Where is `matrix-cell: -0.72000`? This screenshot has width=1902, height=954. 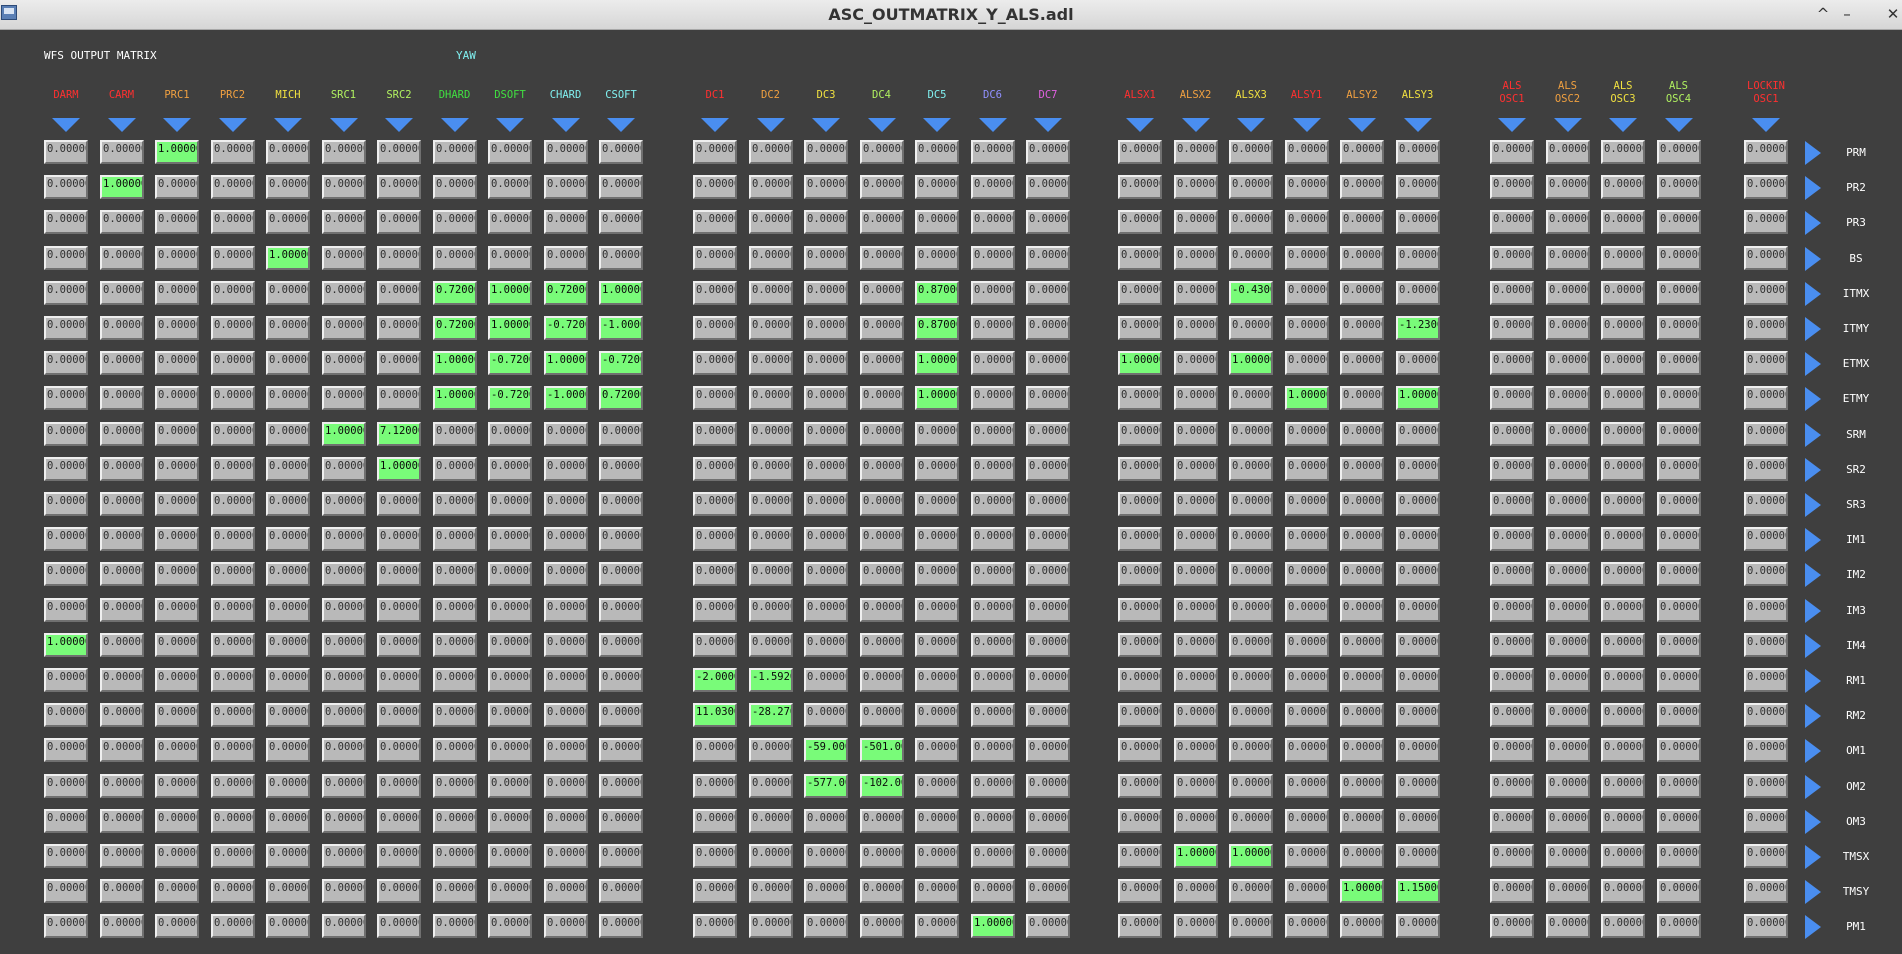
matrix-cell: -0.72000 is located at coordinates (621, 363).